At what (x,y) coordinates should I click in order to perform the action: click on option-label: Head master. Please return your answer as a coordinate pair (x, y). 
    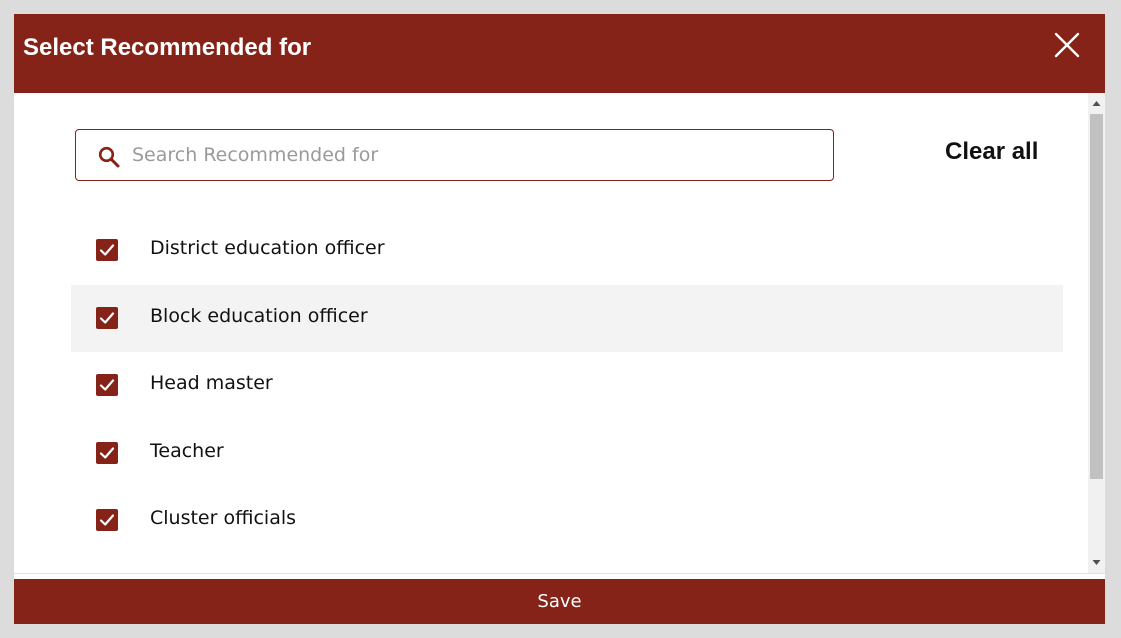
    Looking at the image, I should click on (211, 383).